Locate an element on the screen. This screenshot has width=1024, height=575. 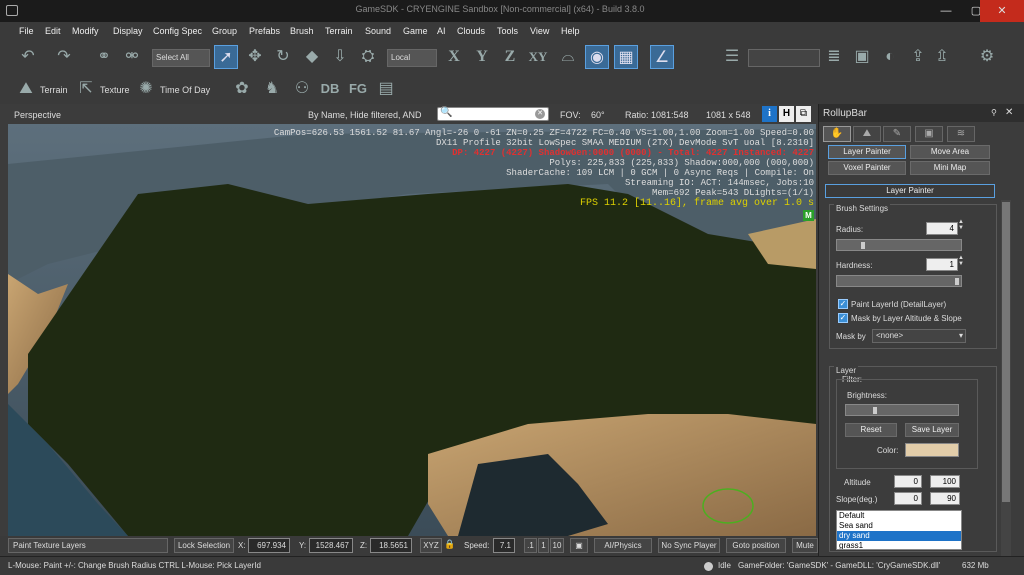
menu-file: File is located at coordinates (26, 31).